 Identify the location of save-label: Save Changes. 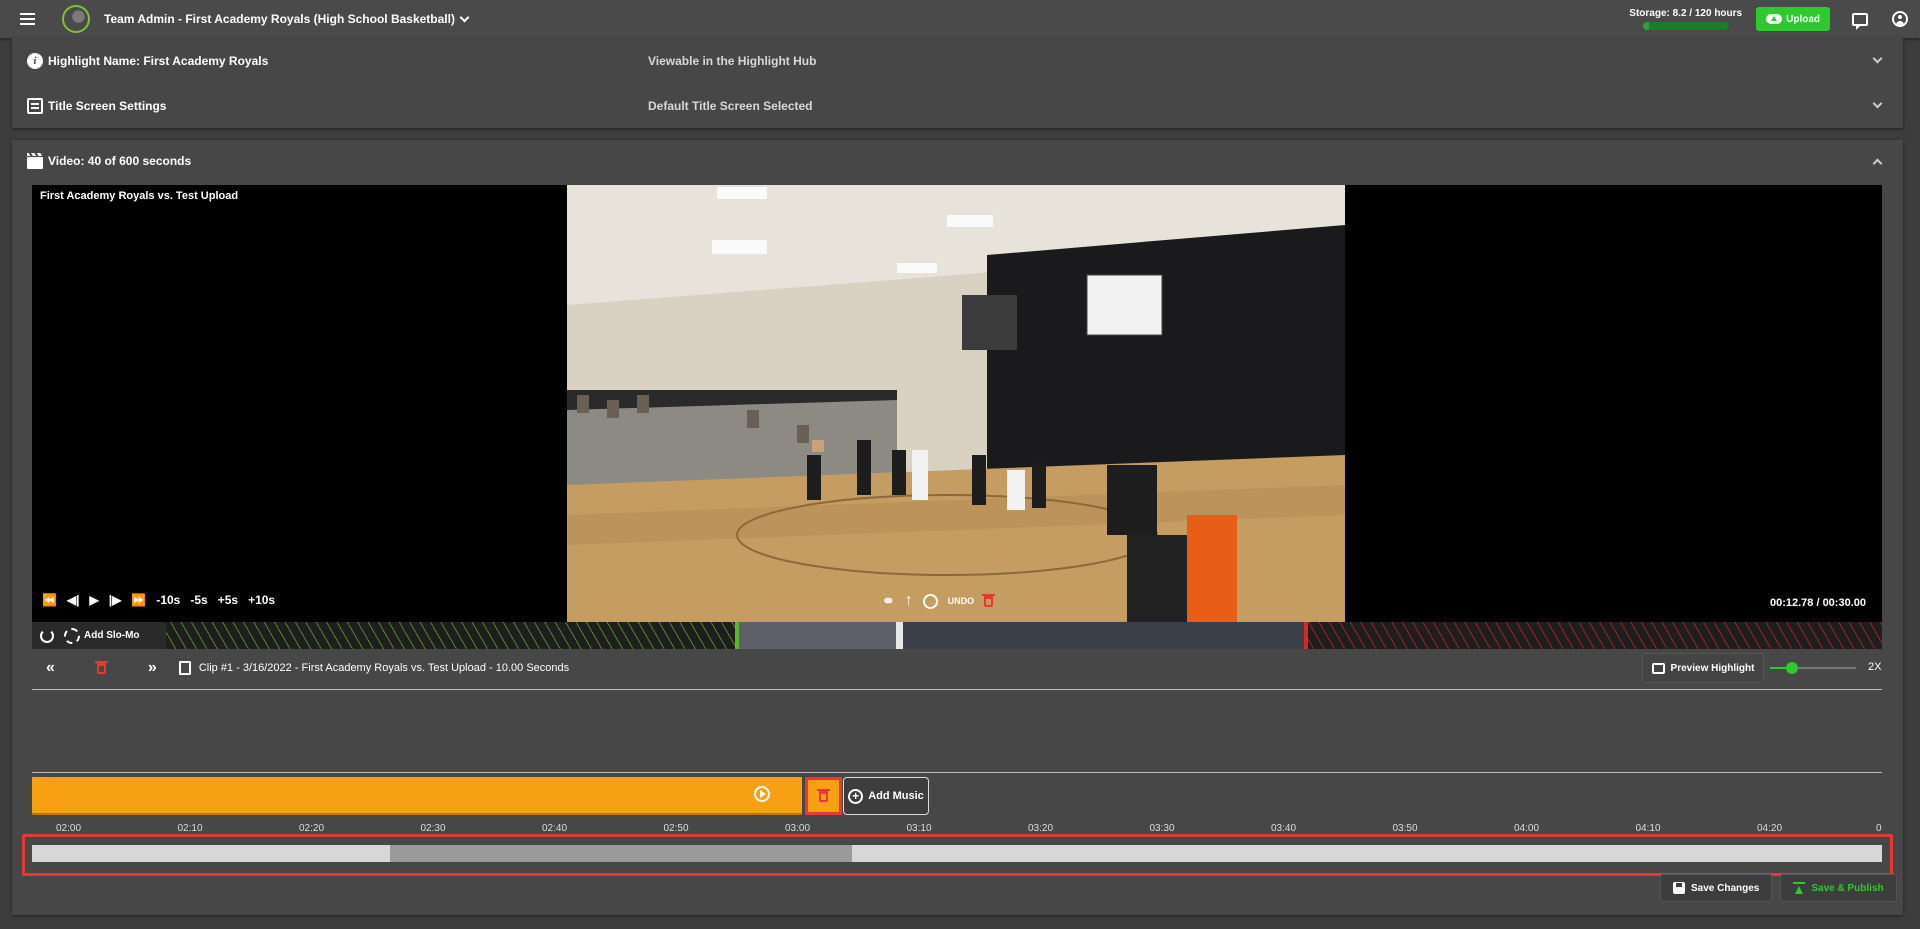
(1725, 888).